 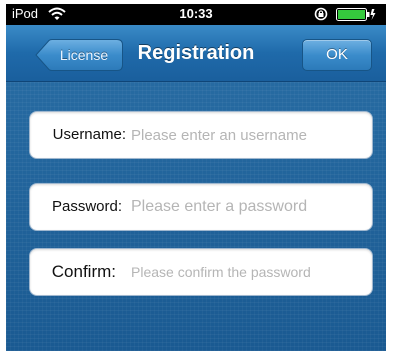 What do you see at coordinates (321, 14) in the screenshot?
I see `rotation-lock-icon` at bounding box center [321, 14].